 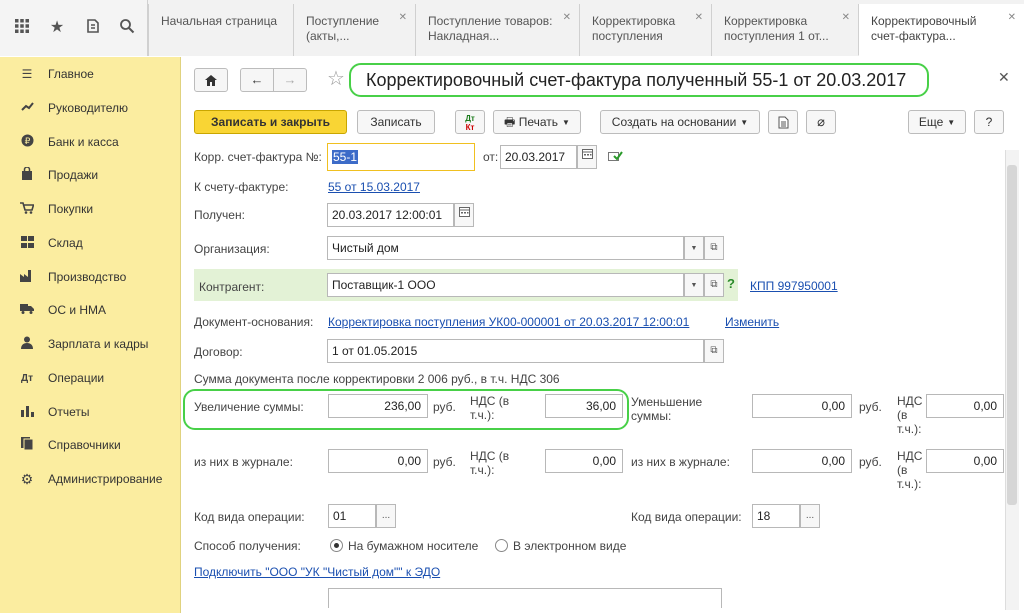 What do you see at coordinates (401, 157) in the screenshot?
I see `corr-invoice-number-input: 55-1` at bounding box center [401, 157].